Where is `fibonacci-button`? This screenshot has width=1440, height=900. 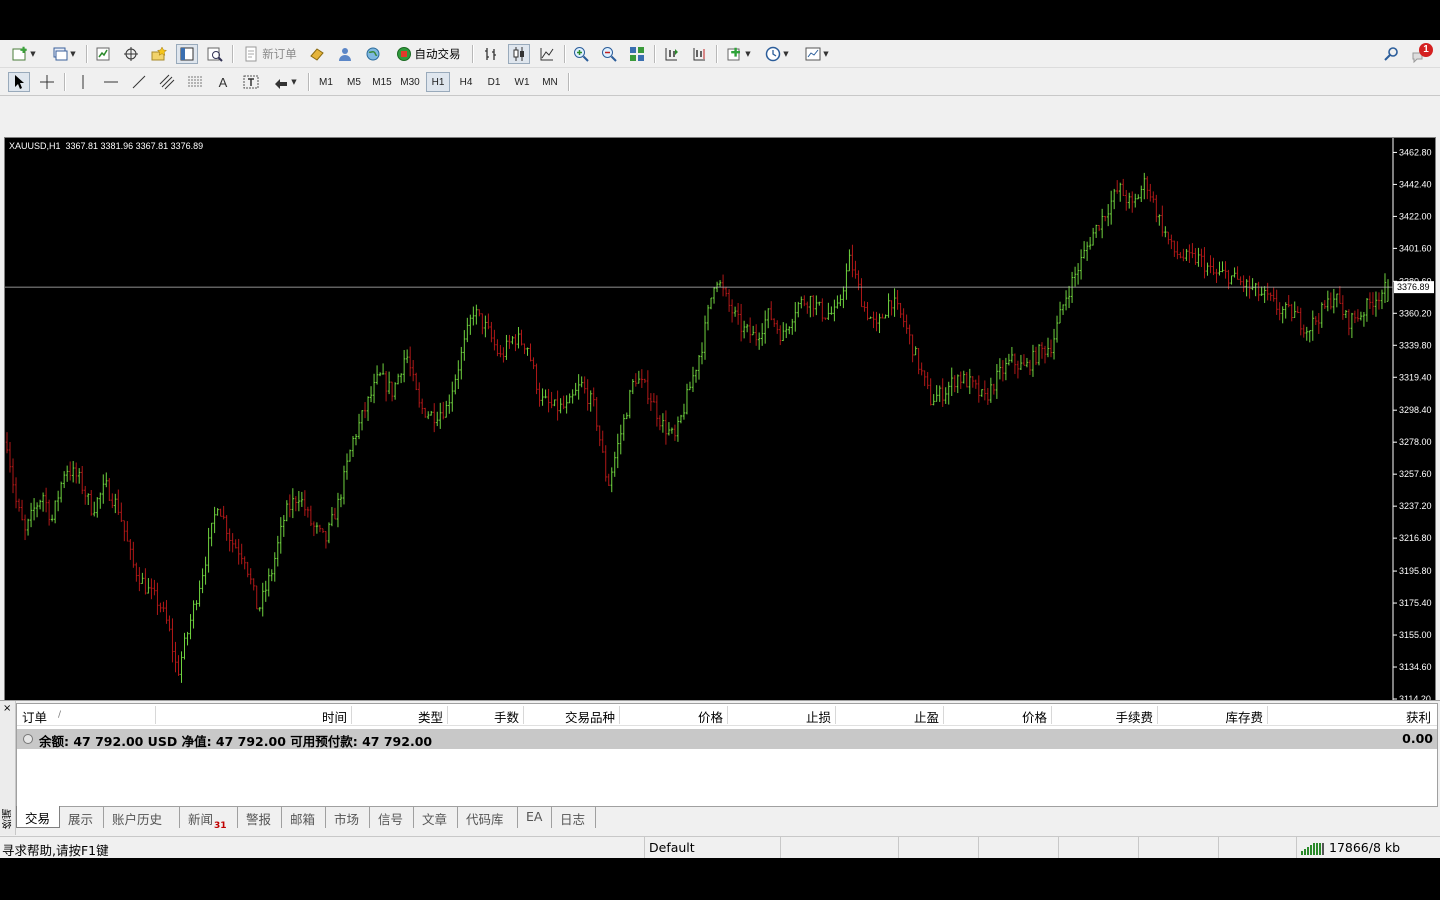
fibonacci-button is located at coordinates (195, 82).